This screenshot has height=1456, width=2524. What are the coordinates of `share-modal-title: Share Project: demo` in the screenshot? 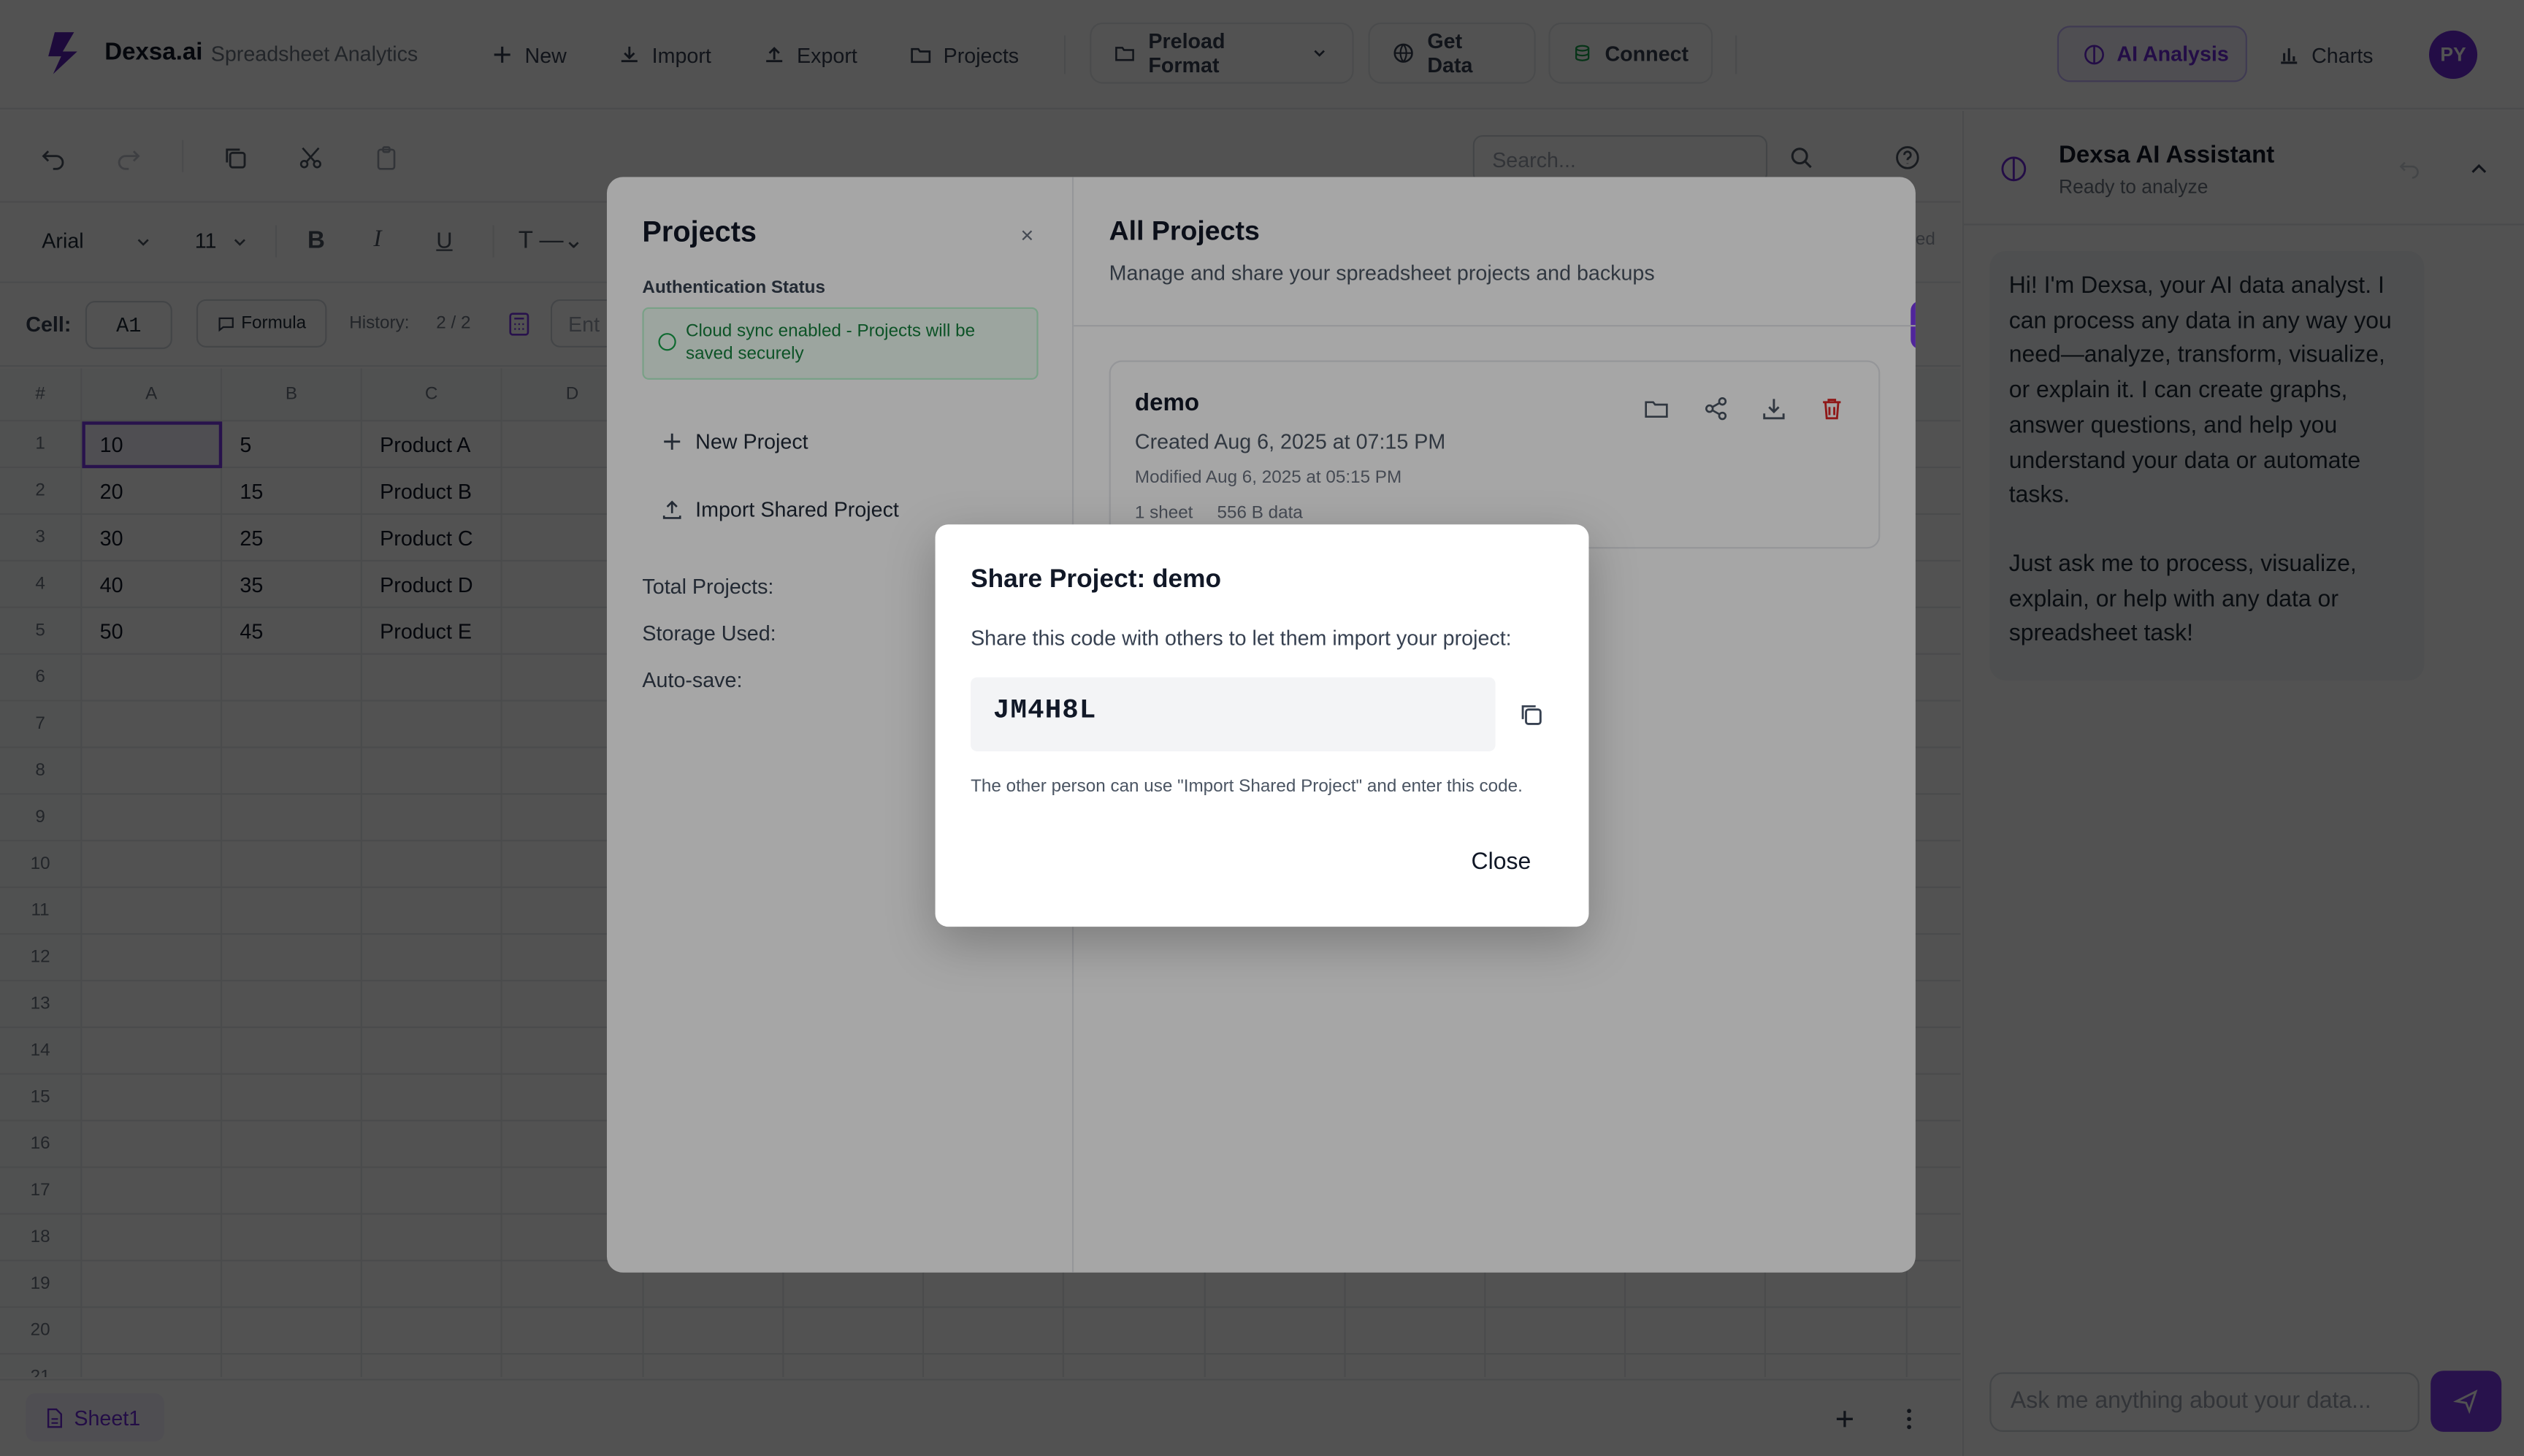 It's located at (1096, 580).